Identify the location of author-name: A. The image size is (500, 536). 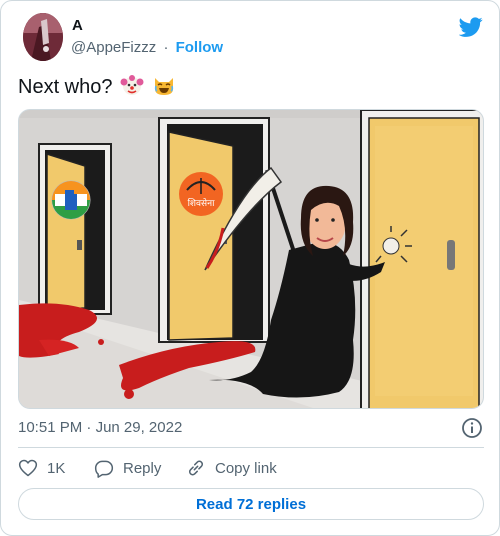
(77, 25).